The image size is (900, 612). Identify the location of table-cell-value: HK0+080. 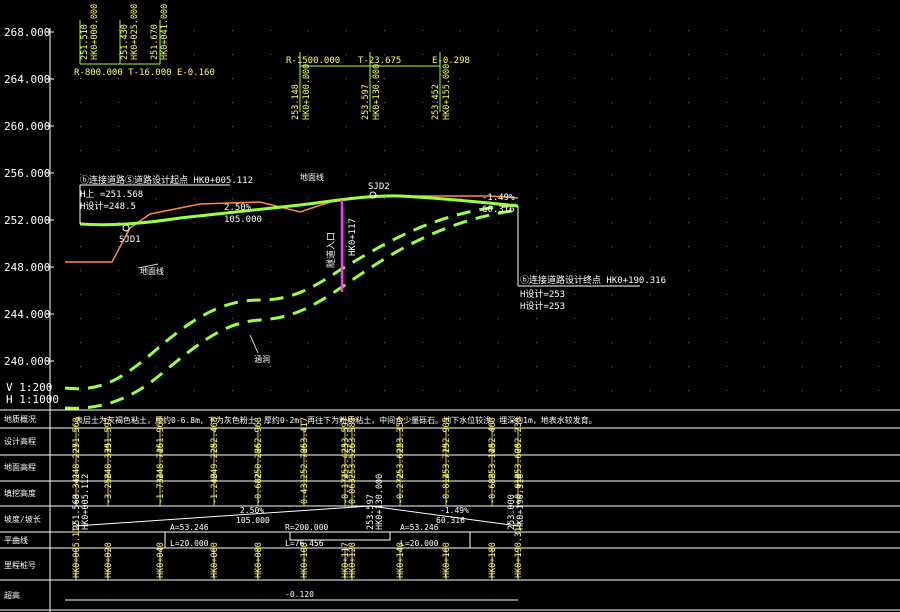
(259, 560).